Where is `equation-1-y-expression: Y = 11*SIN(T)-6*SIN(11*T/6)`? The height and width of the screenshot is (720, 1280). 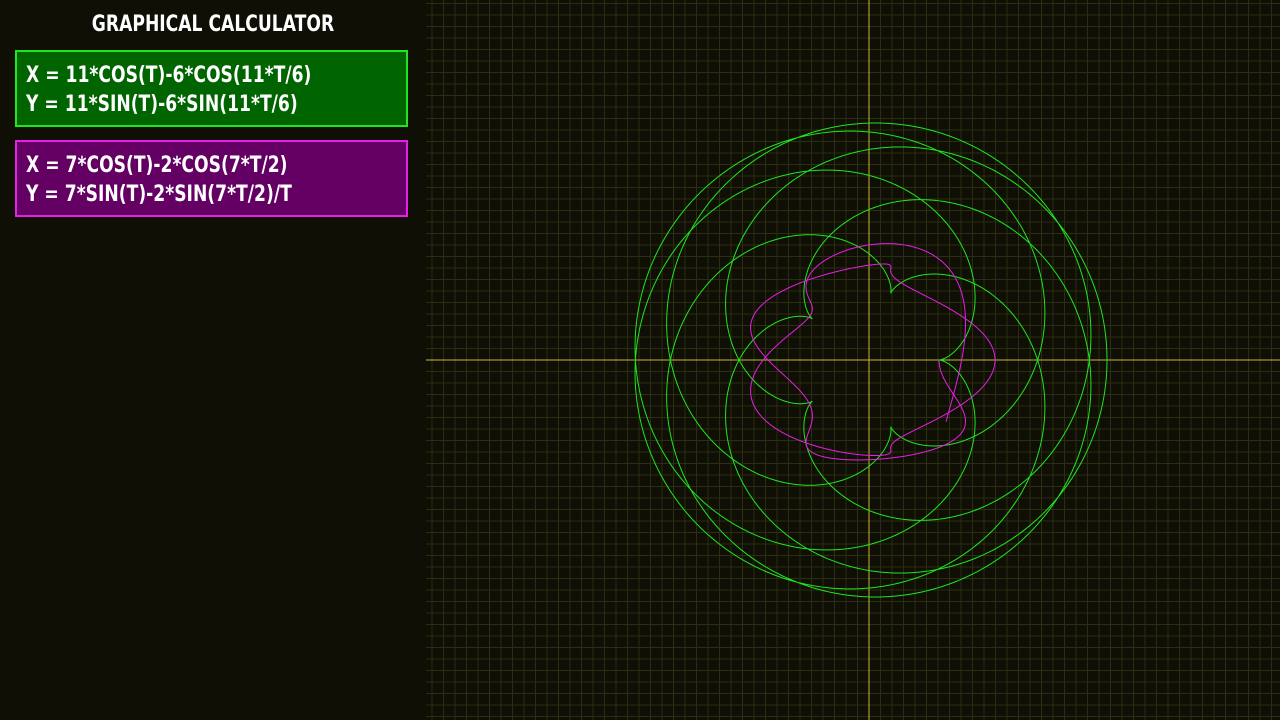 equation-1-y-expression: Y = 11*SIN(T)-6*SIN(11*T/6) is located at coordinates (162, 104).